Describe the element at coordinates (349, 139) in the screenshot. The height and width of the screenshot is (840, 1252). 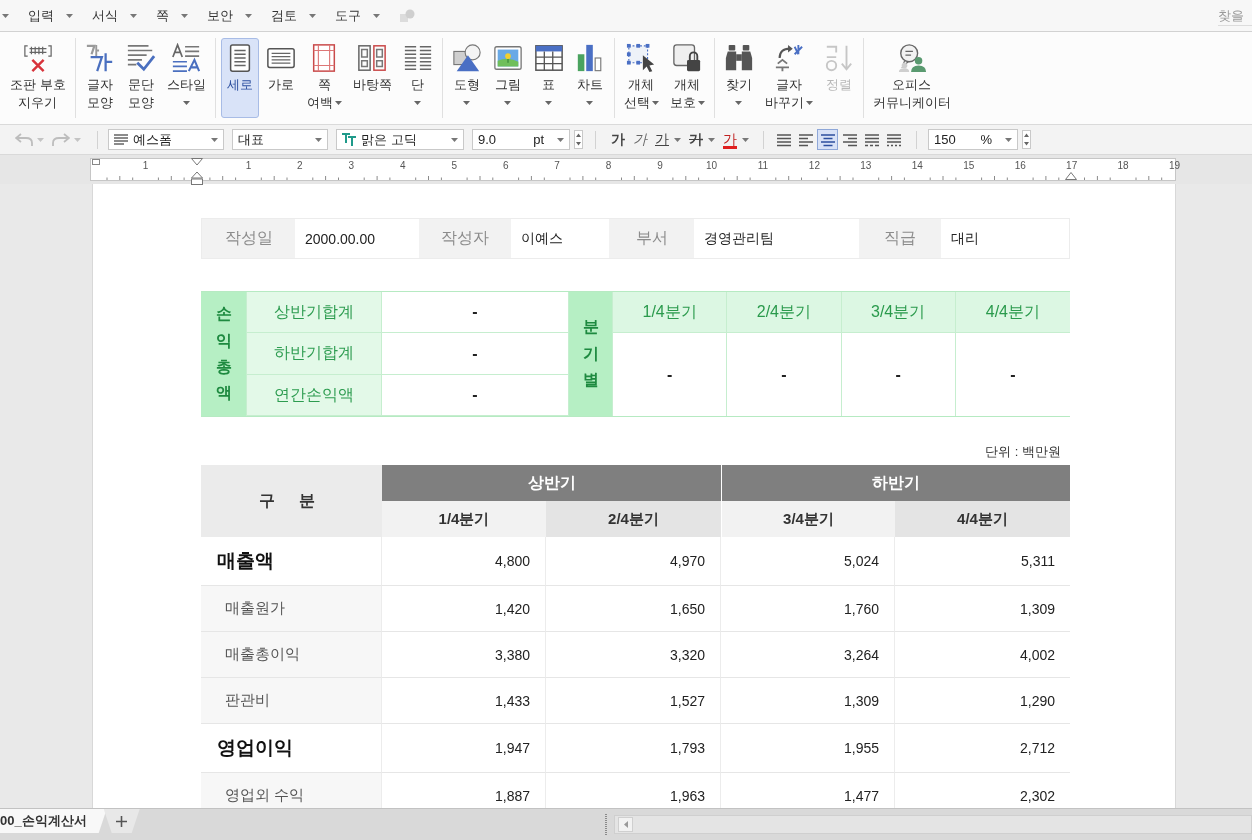
I see `font-type-icon` at that location.